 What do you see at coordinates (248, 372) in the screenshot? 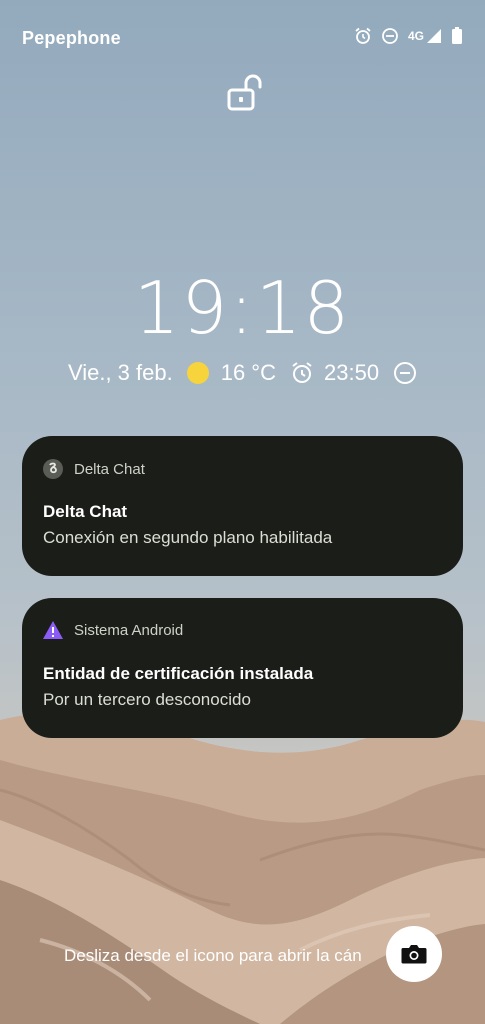
I see `temperature-text: 16 °C` at bounding box center [248, 372].